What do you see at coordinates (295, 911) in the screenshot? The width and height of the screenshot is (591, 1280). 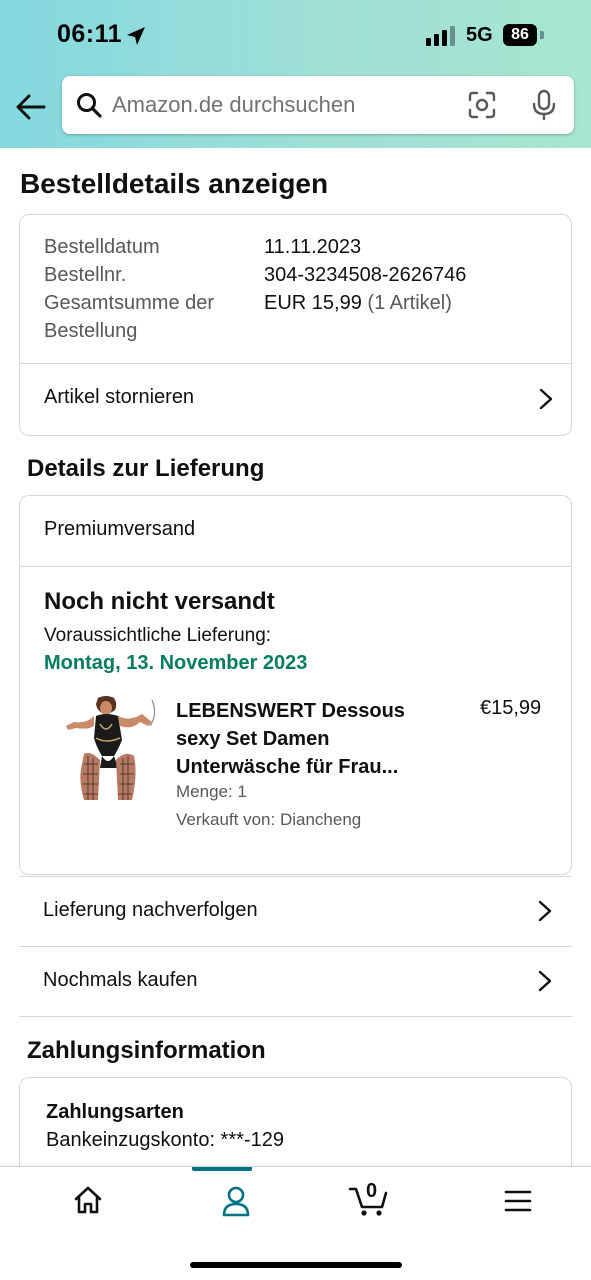 I see `track-delivery-row: Lieferung nachverfolgen` at bounding box center [295, 911].